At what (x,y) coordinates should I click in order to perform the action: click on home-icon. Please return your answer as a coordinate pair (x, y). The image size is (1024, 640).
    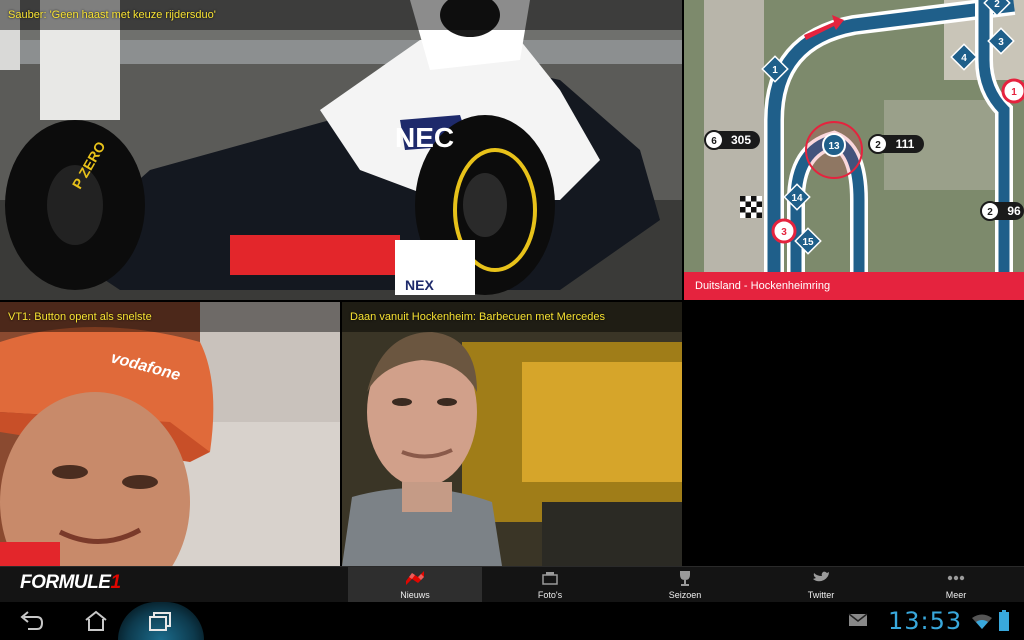
    Looking at the image, I should click on (96, 620).